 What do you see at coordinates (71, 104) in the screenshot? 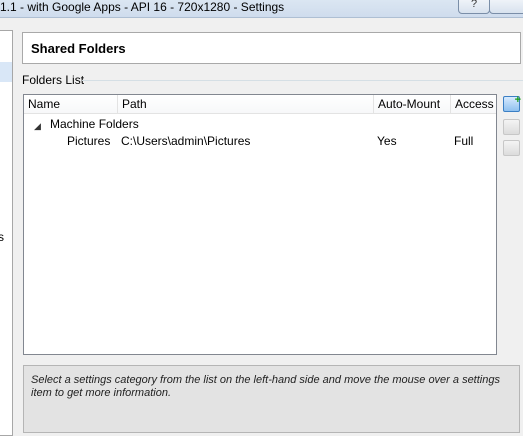
I see `column-header-name: Name` at bounding box center [71, 104].